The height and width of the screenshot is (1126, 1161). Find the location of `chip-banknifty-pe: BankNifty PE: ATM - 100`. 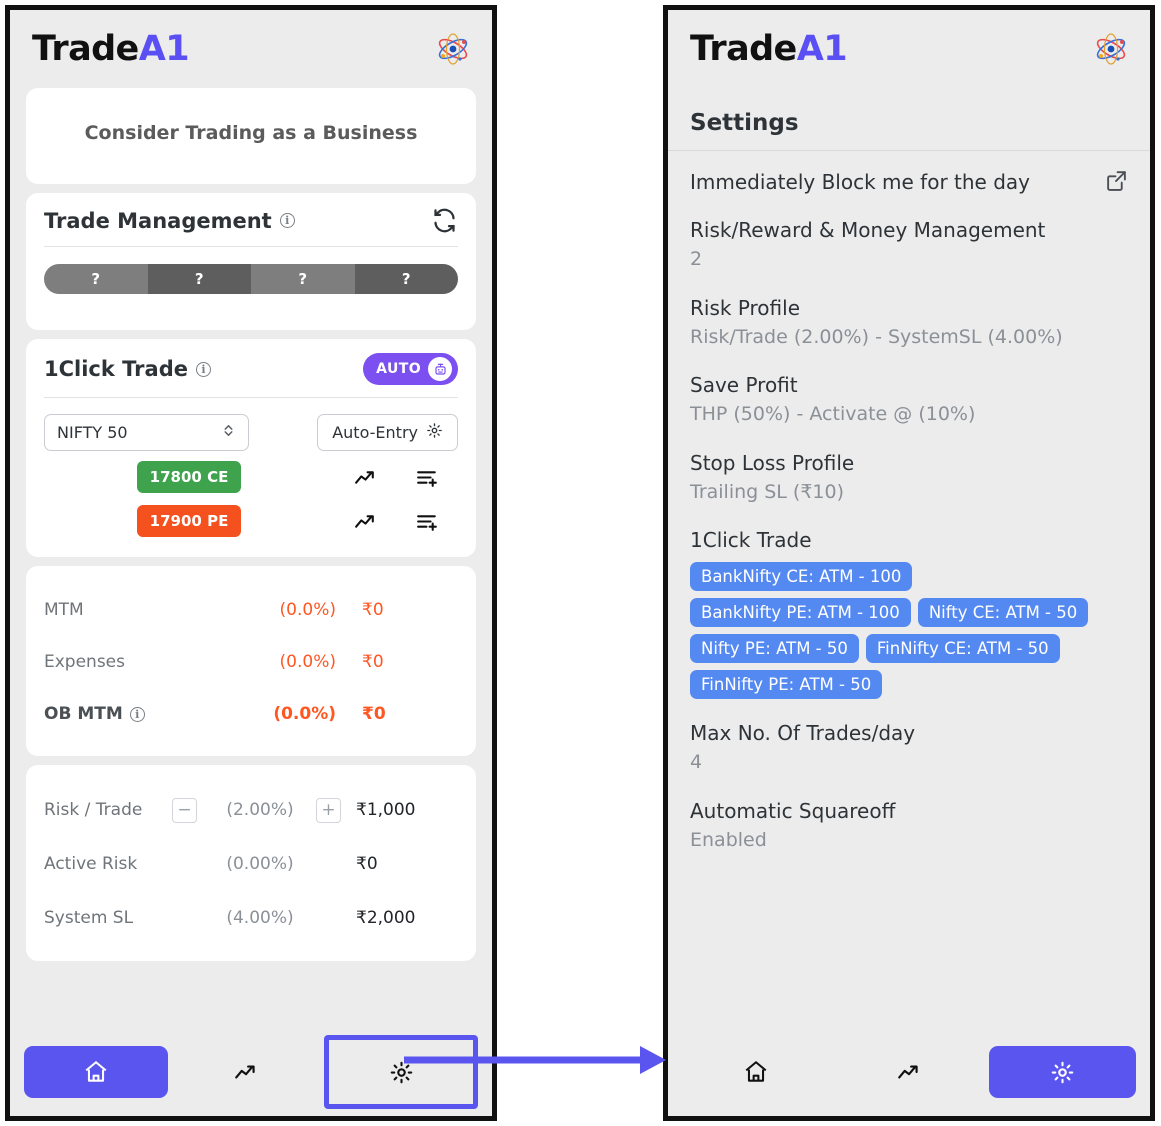

chip-banknifty-pe: BankNifty PE: ATM - 100 is located at coordinates (800, 613).